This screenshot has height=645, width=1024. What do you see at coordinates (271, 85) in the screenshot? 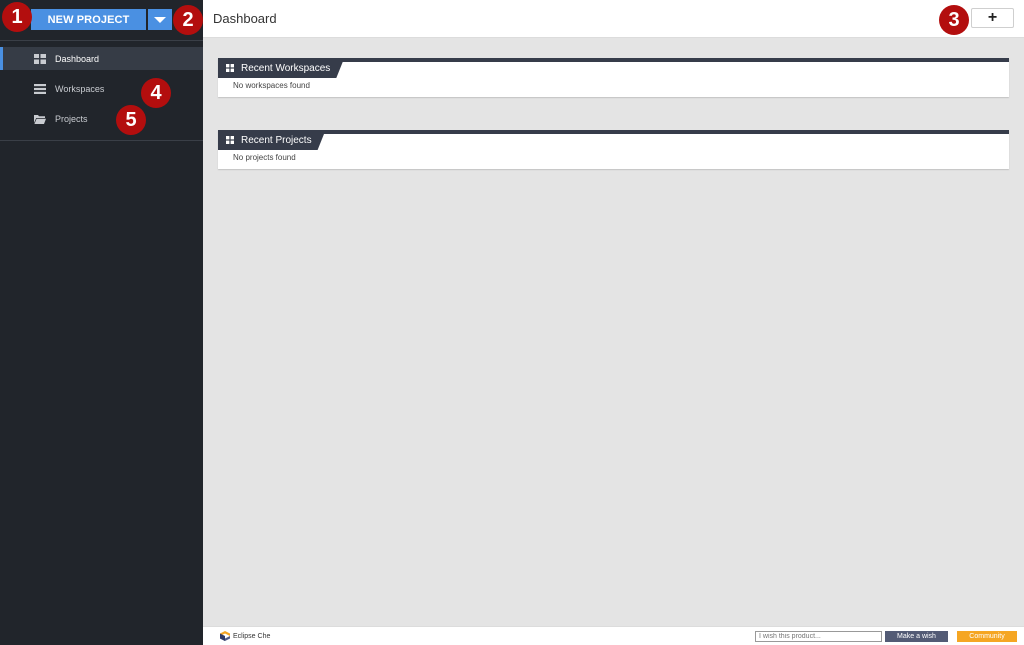
I see `panel-empty-text: No workspaces found` at bounding box center [271, 85].